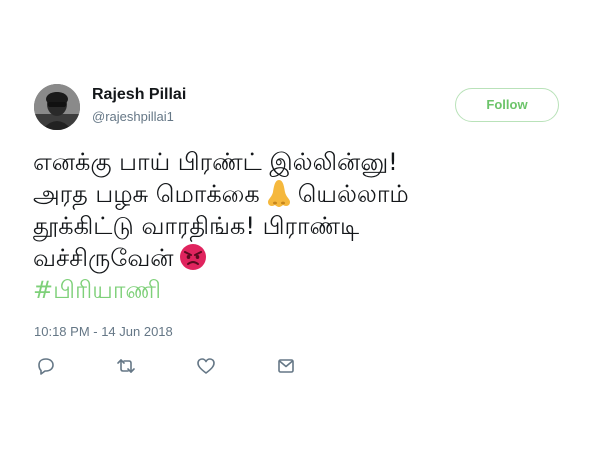 This screenshot has height=450, width=600. Describe the element at coordinates (279, 193) in the screenshot. I see `nose-emoji-icon` at that location.